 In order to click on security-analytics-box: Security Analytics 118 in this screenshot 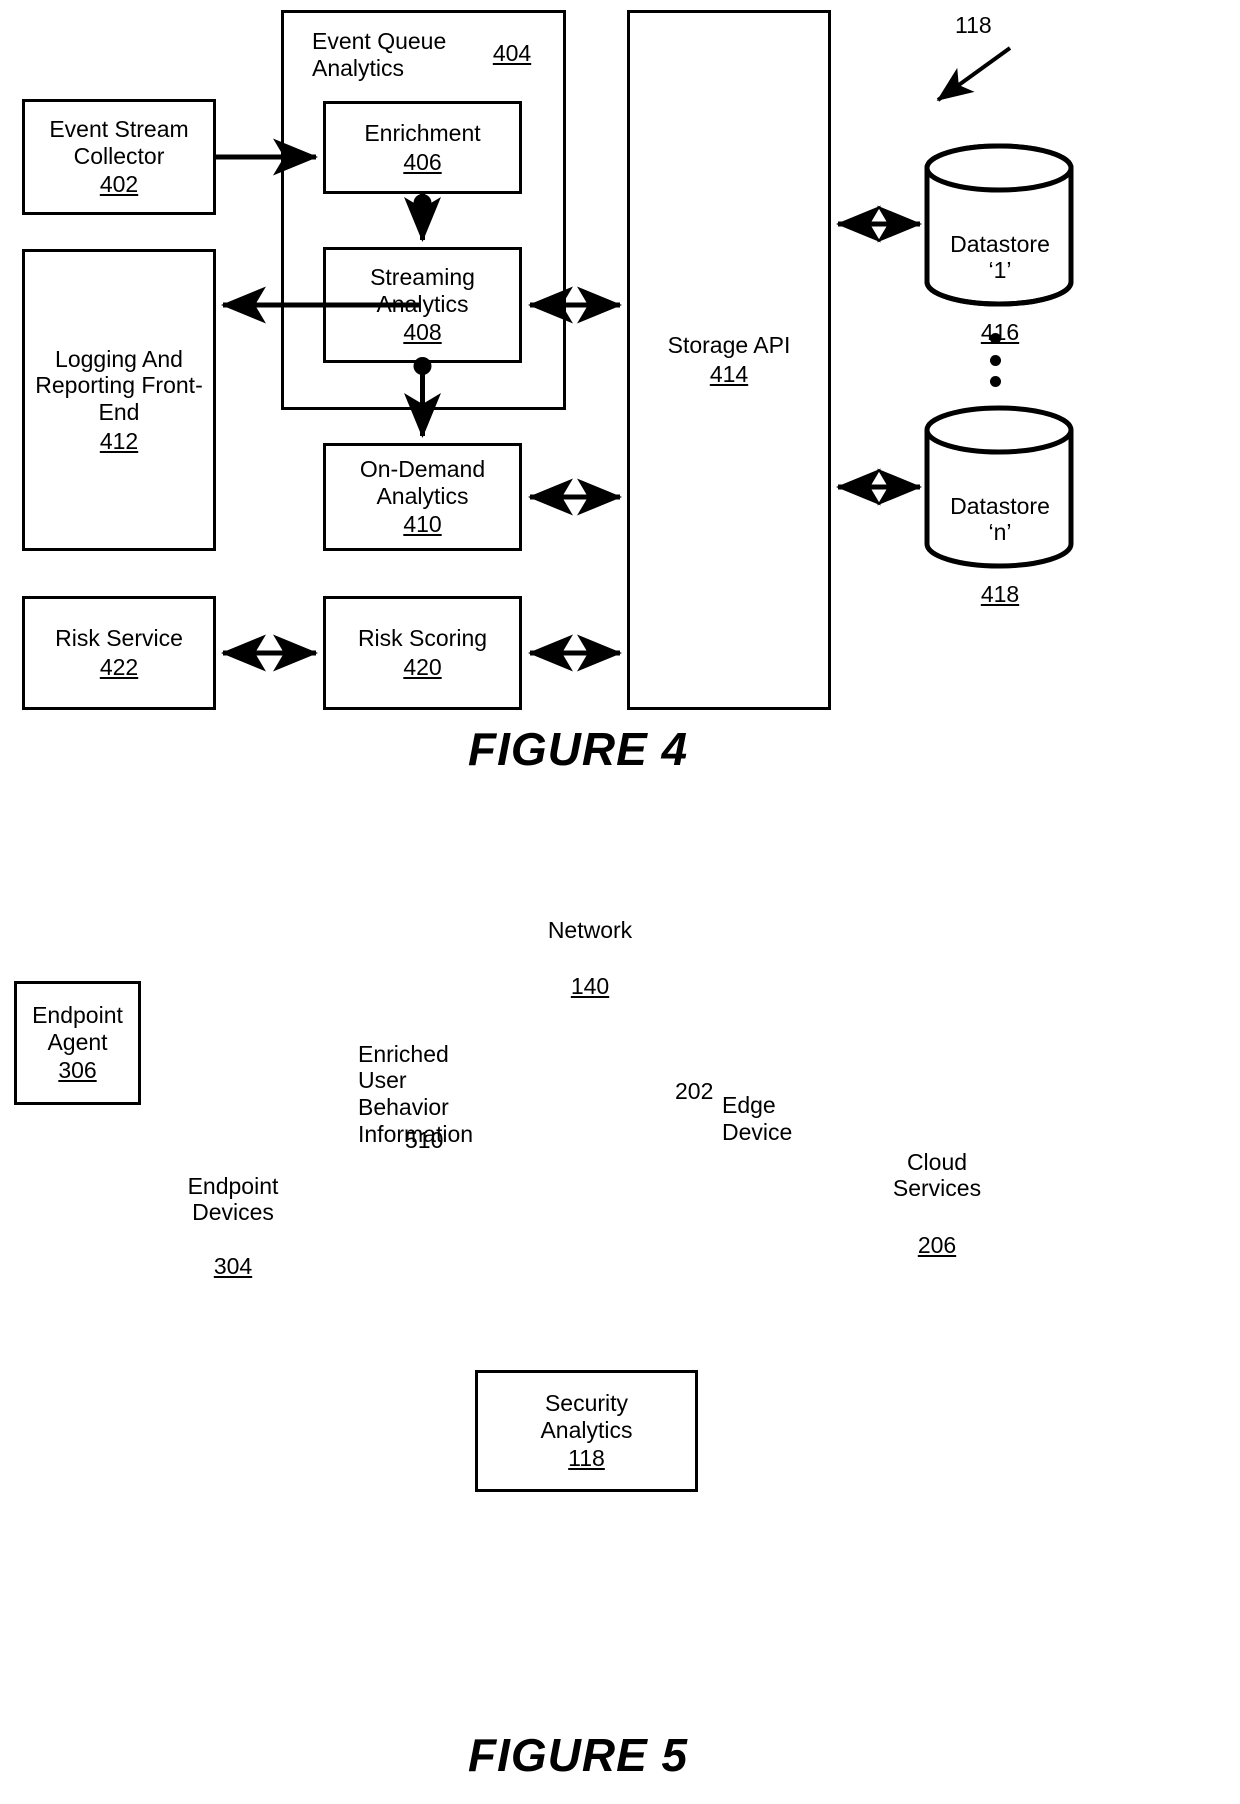, I will do `click(586, 1431)`.